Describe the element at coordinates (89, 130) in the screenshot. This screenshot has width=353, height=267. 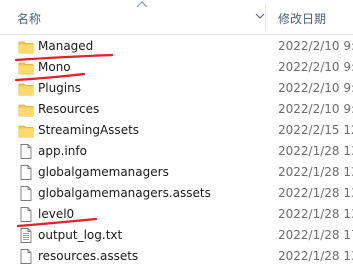
I see `file-name: StreamingAssets` at that location.